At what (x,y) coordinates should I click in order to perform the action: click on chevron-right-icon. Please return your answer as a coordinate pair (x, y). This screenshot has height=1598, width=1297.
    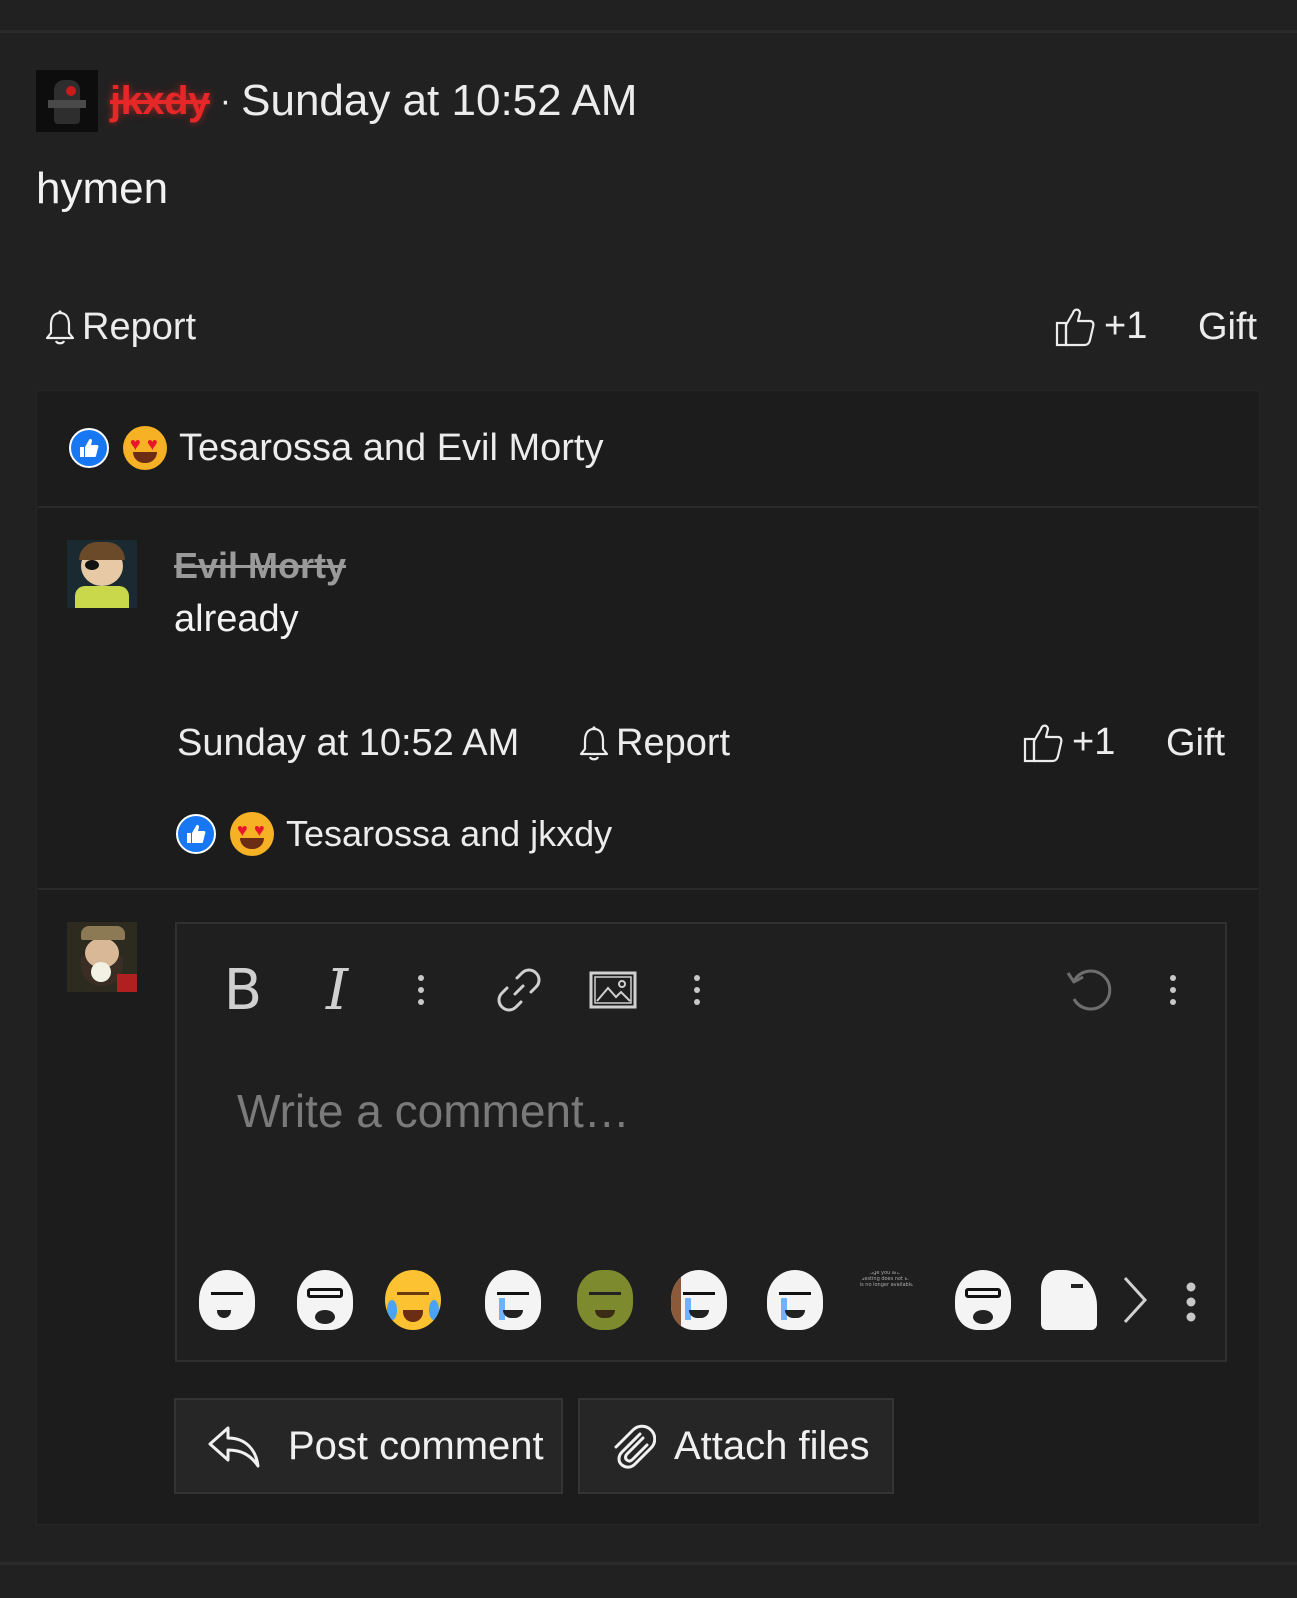
    Looking at the image, I should click on (1135, 1300).